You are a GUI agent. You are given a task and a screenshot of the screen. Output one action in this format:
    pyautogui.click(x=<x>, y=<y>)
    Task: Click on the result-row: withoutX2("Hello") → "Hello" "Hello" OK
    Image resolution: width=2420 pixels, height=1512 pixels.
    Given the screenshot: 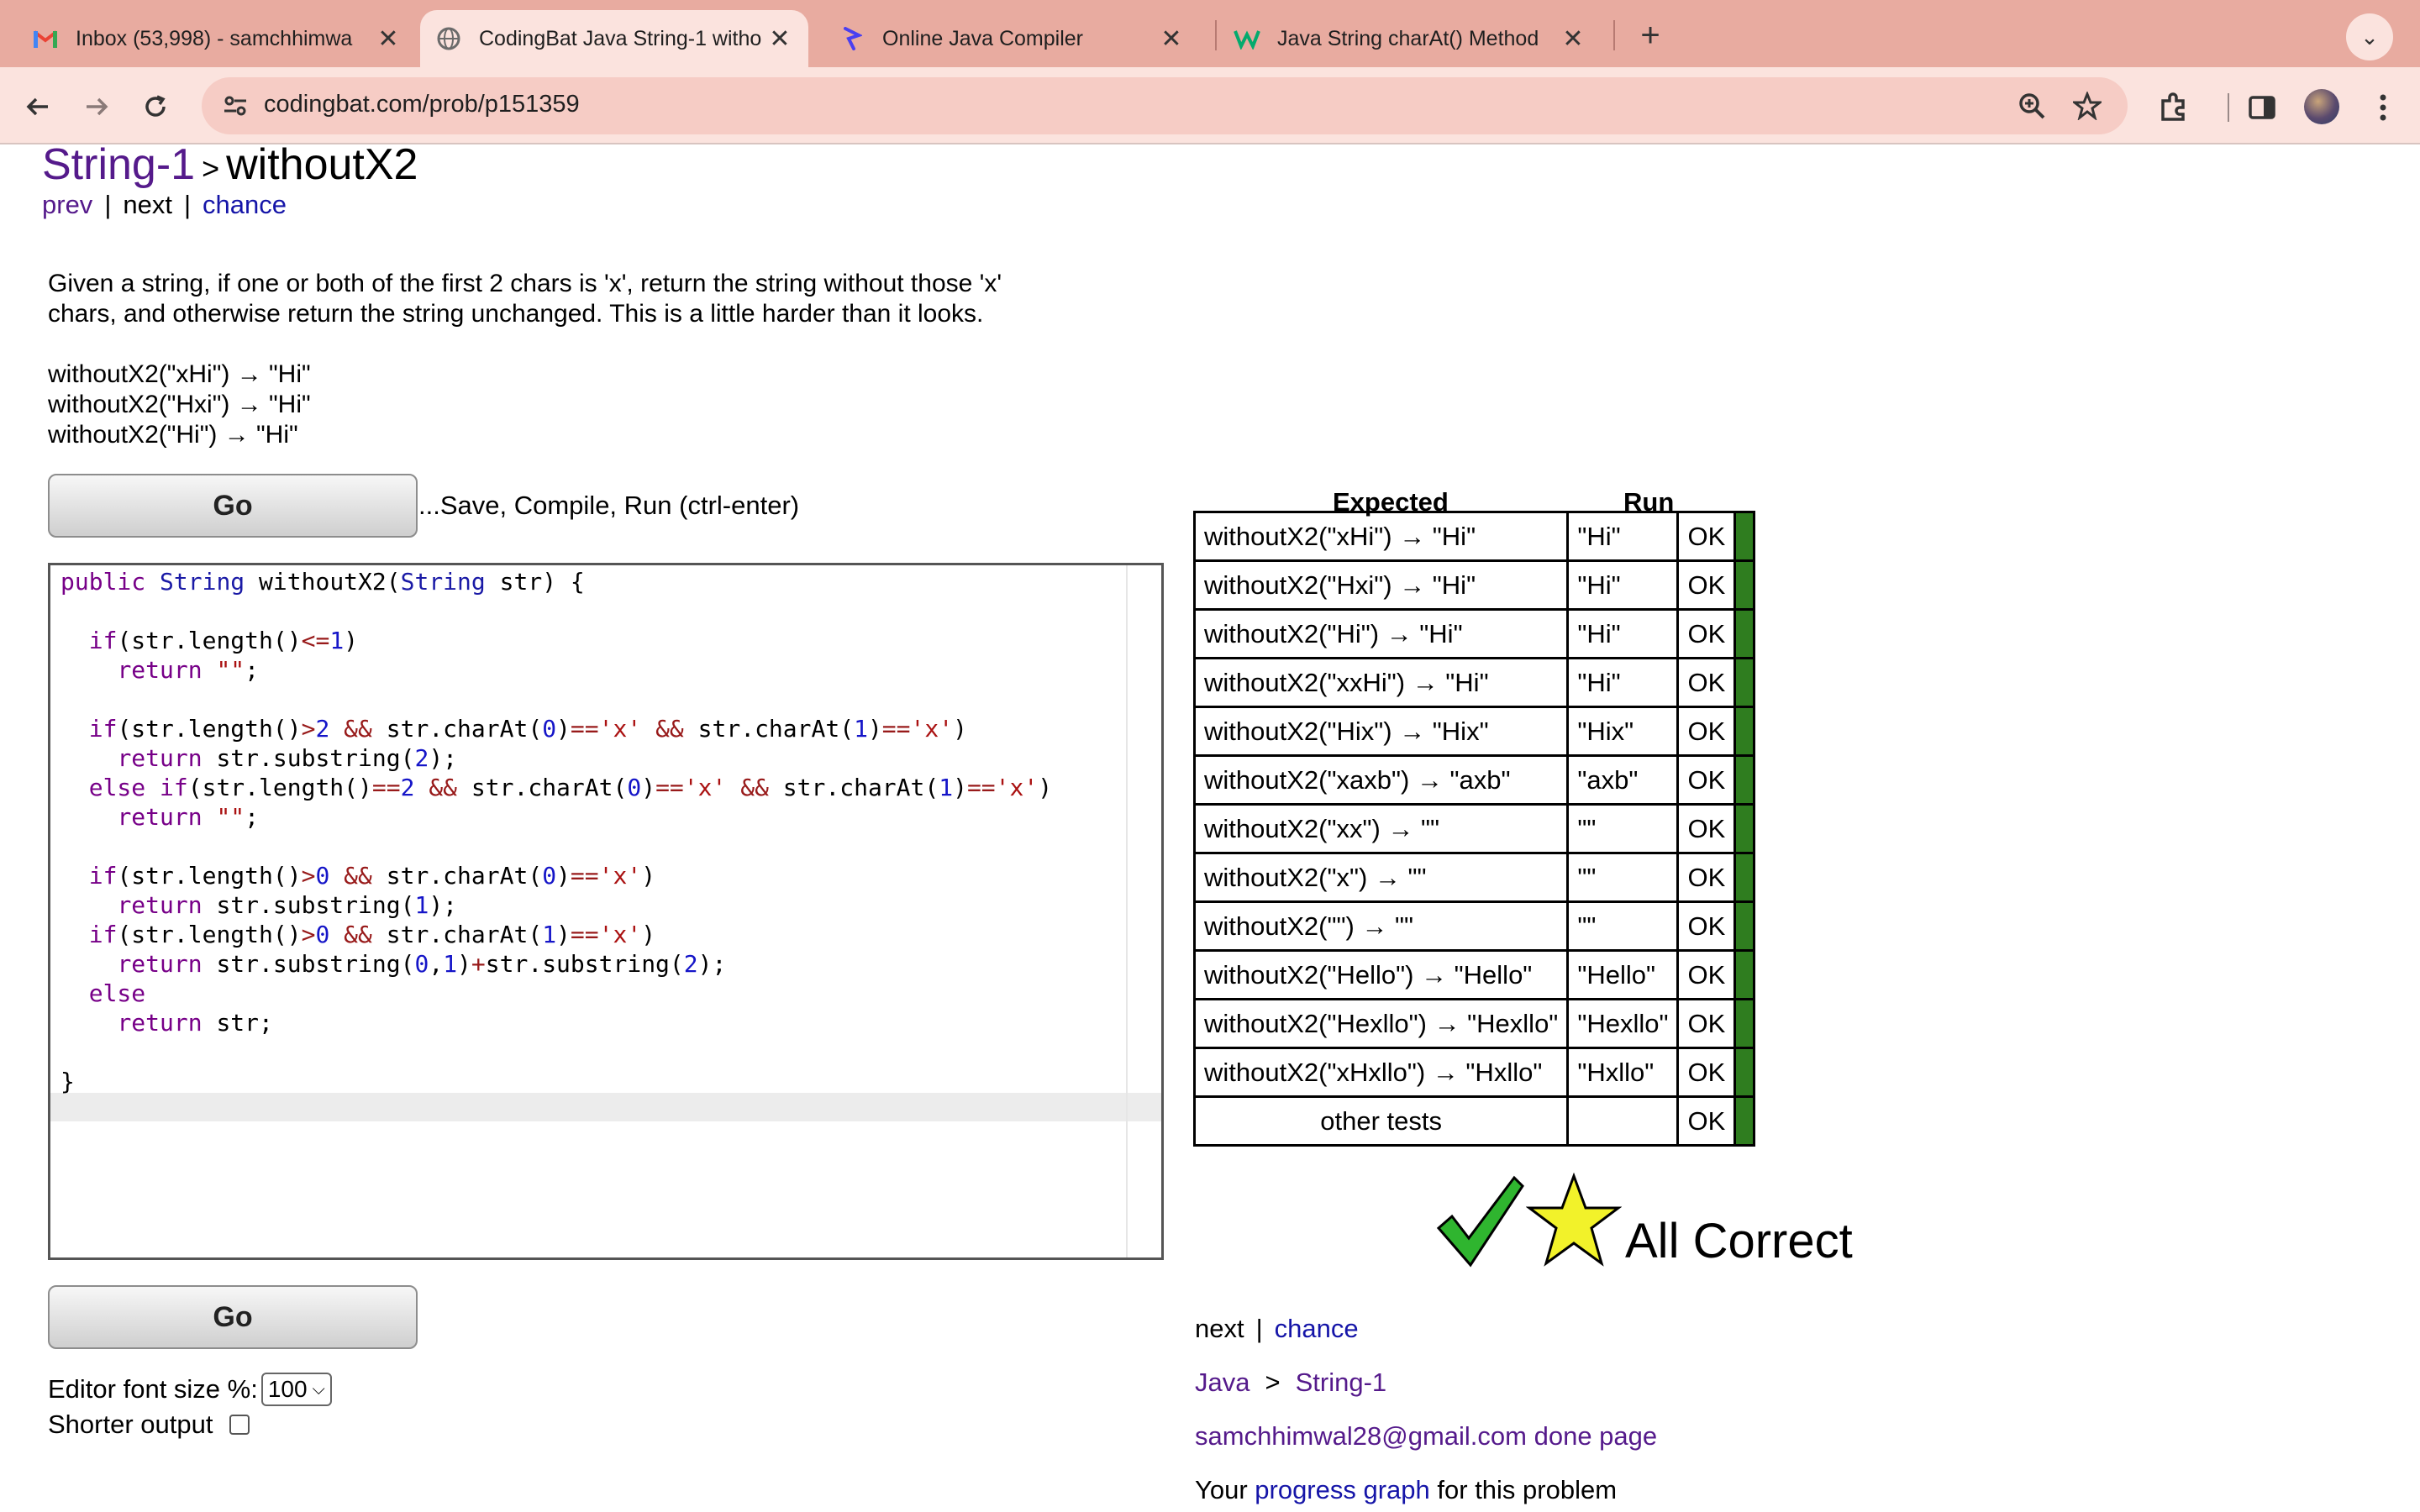 What is the action you would take?
    pyautogui.click(x=1474, y=974)
    